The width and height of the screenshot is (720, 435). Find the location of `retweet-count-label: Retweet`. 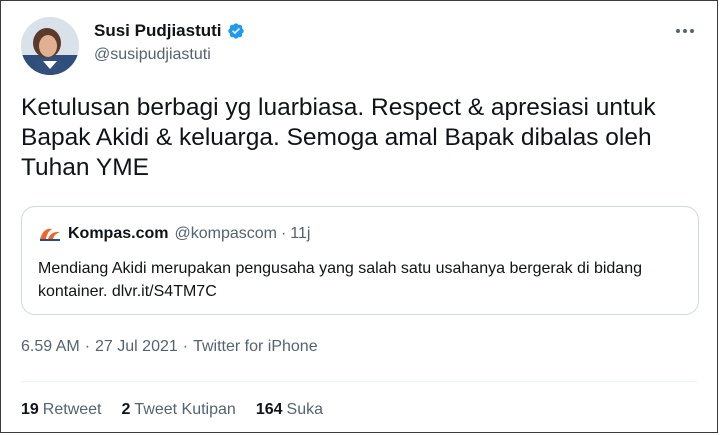

retweet-count-label: Retweet is located at coordinates (72, 409).